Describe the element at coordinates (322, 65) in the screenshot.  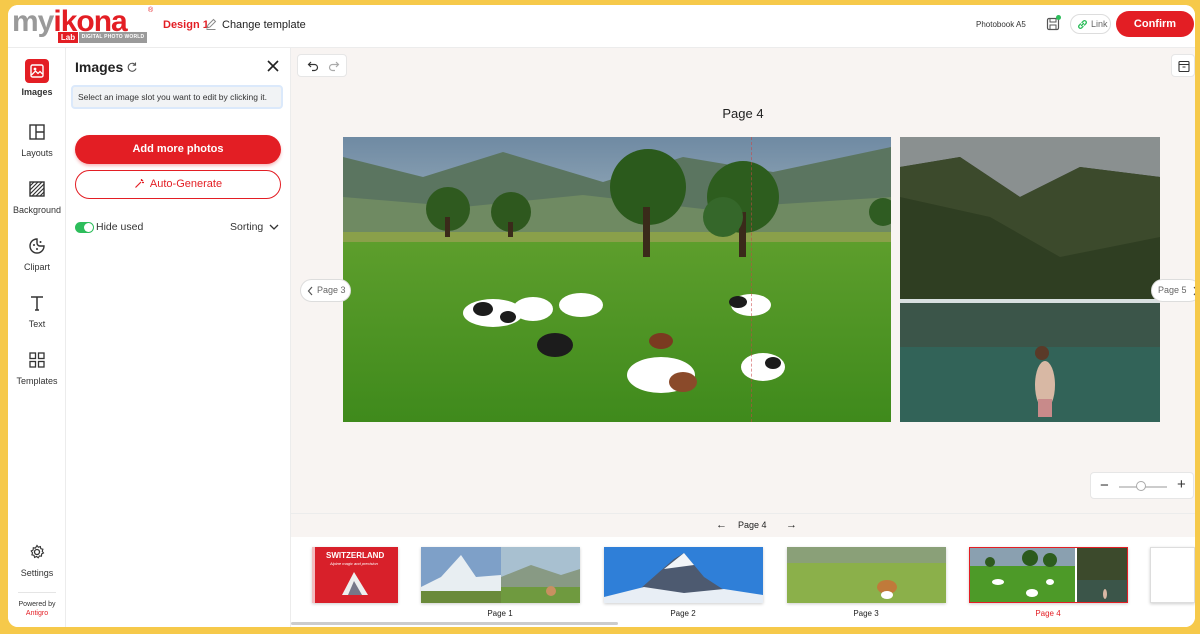
I see `history-controls` at that location.